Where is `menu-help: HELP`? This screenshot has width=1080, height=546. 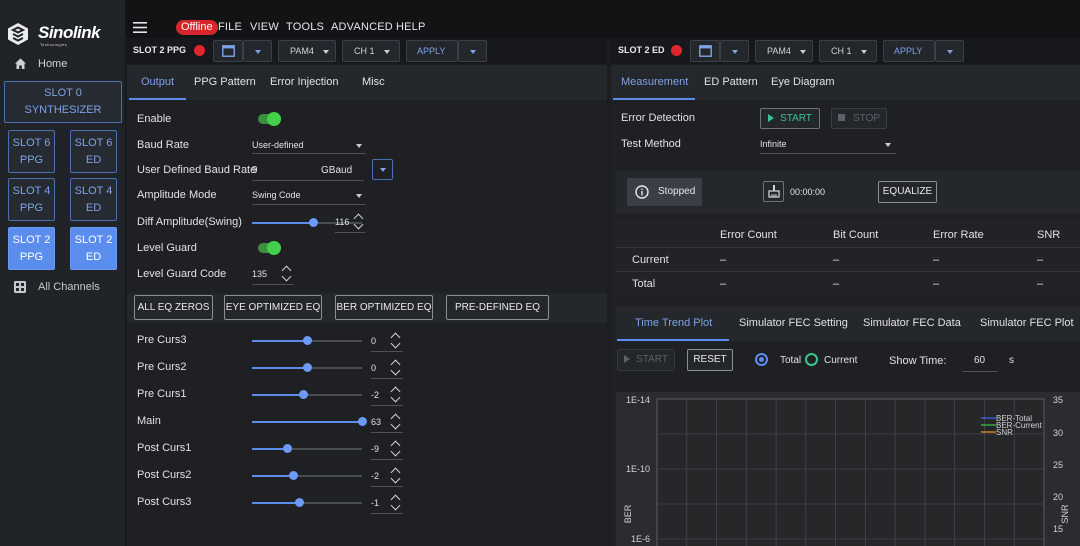
menu-help: HELP is located at coordinates (411, 27).